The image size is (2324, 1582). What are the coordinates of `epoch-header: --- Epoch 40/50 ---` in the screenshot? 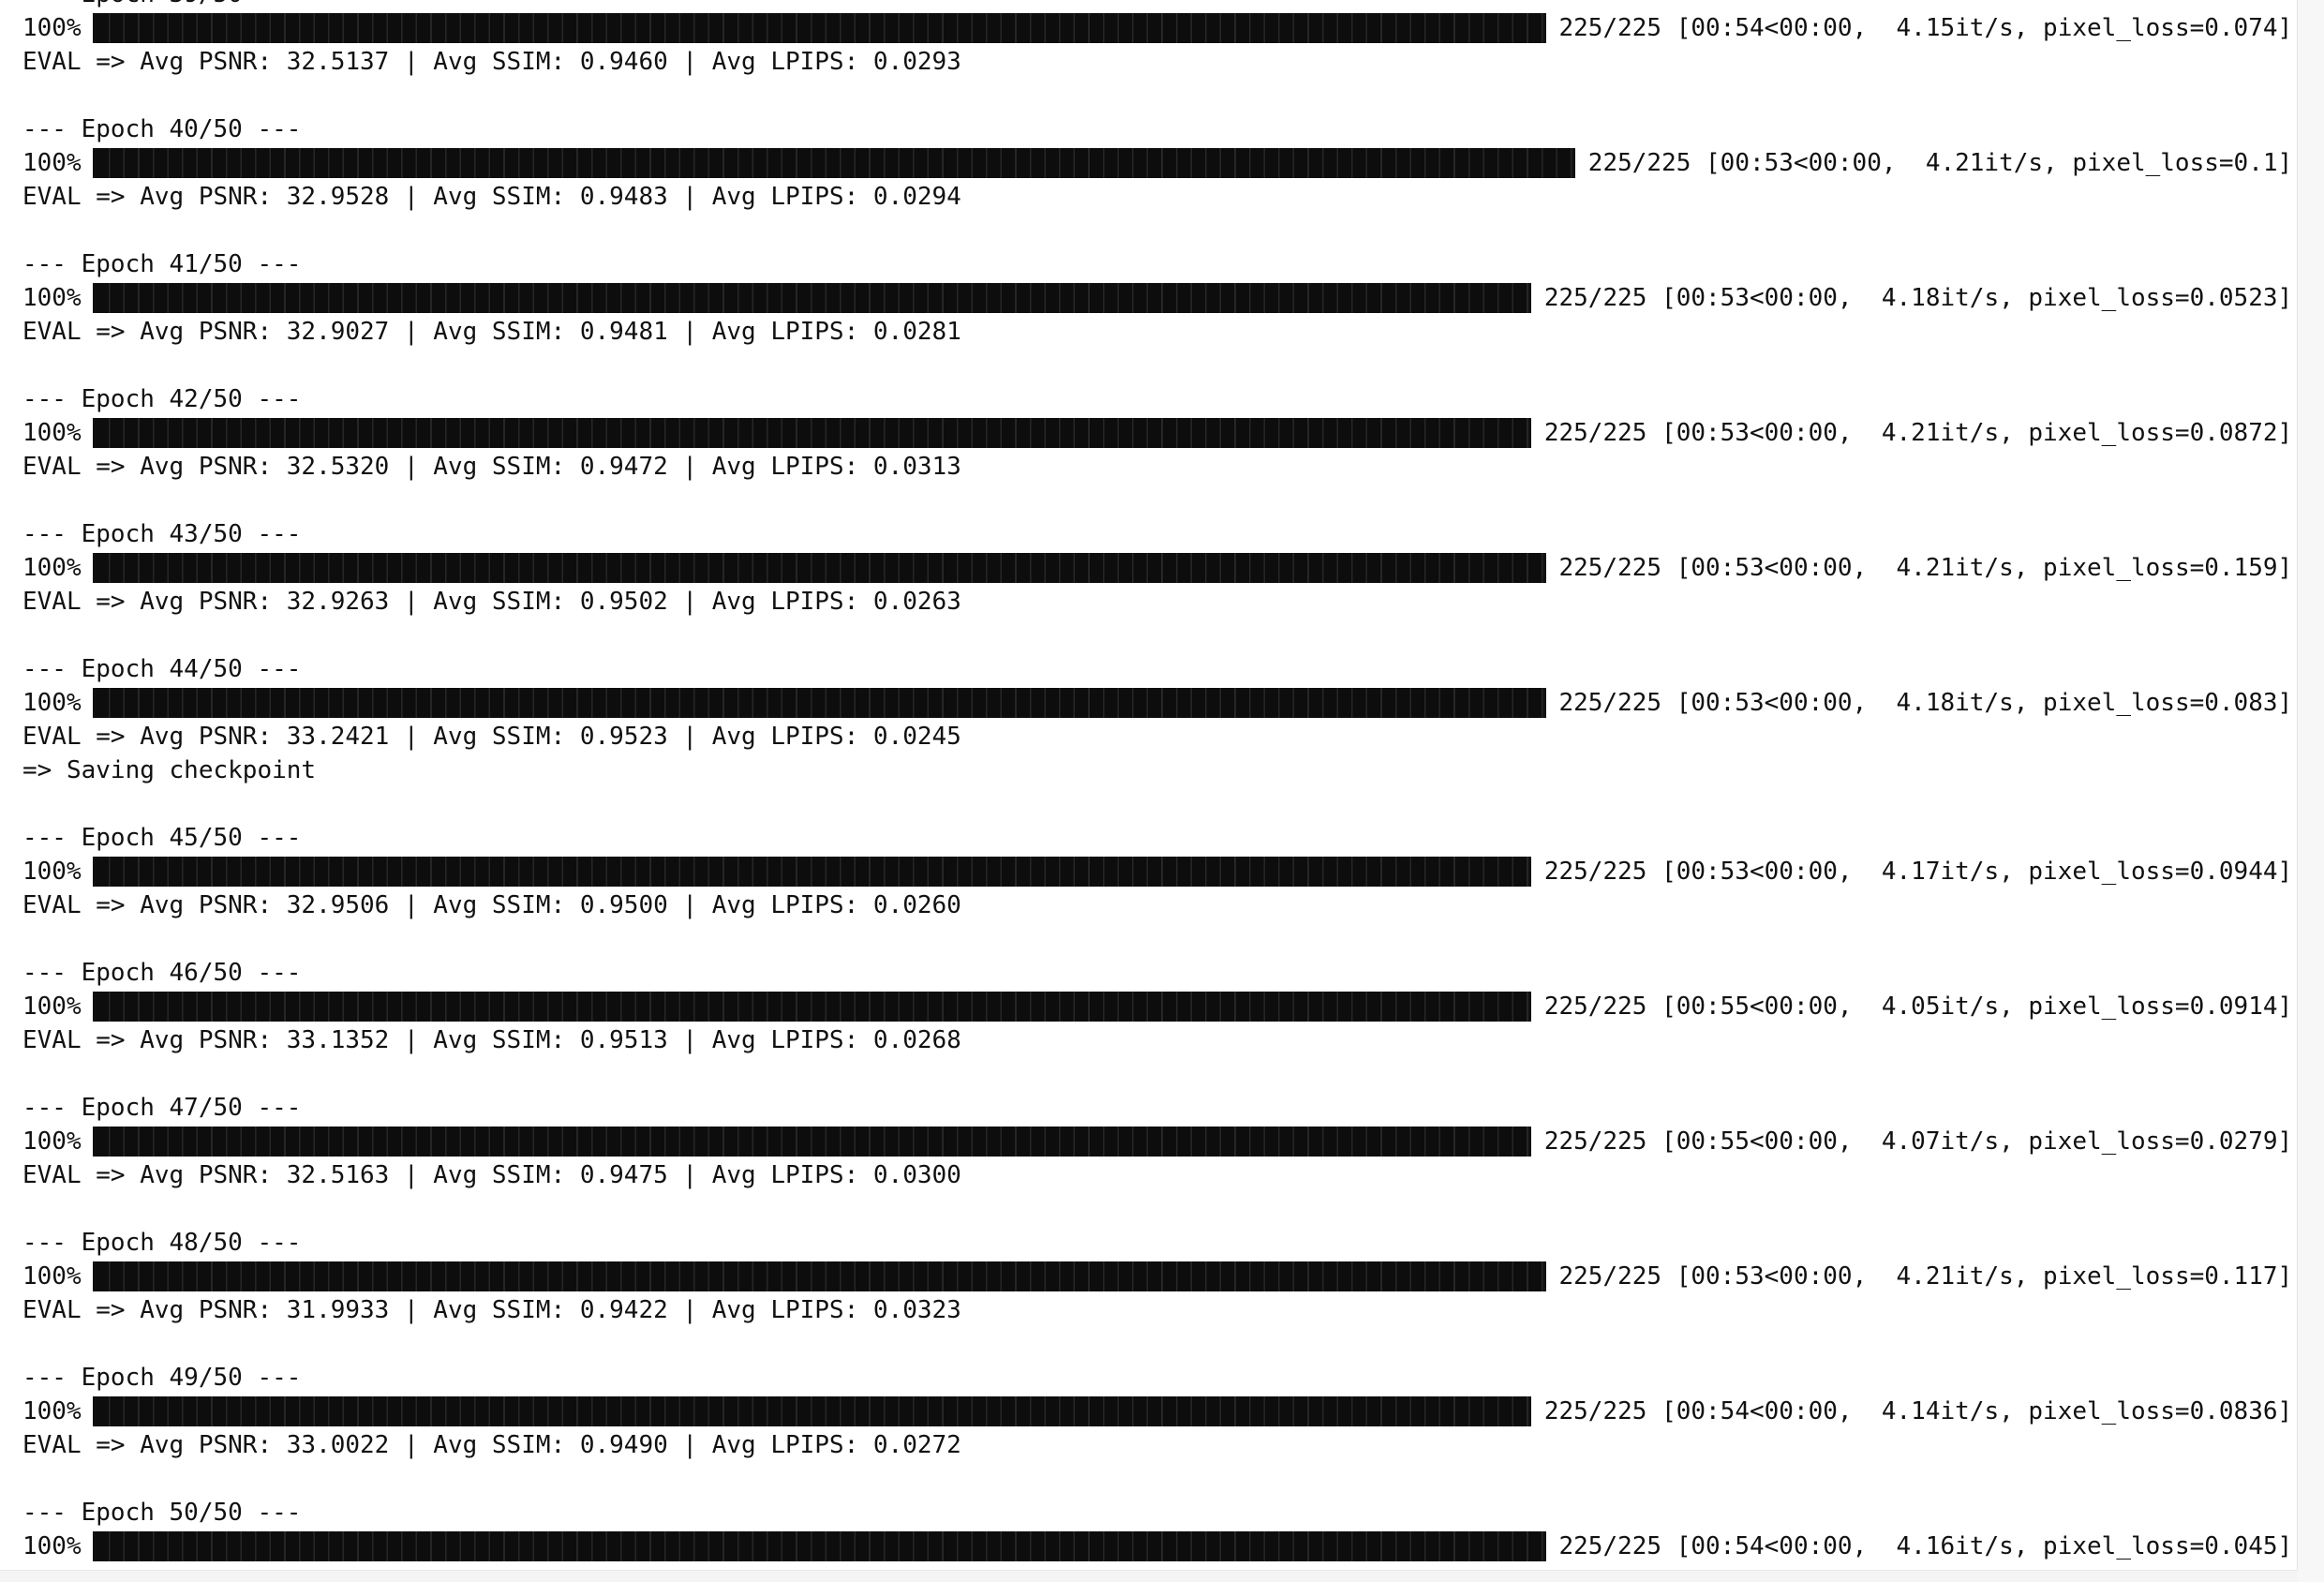 It's located at (162, 129).